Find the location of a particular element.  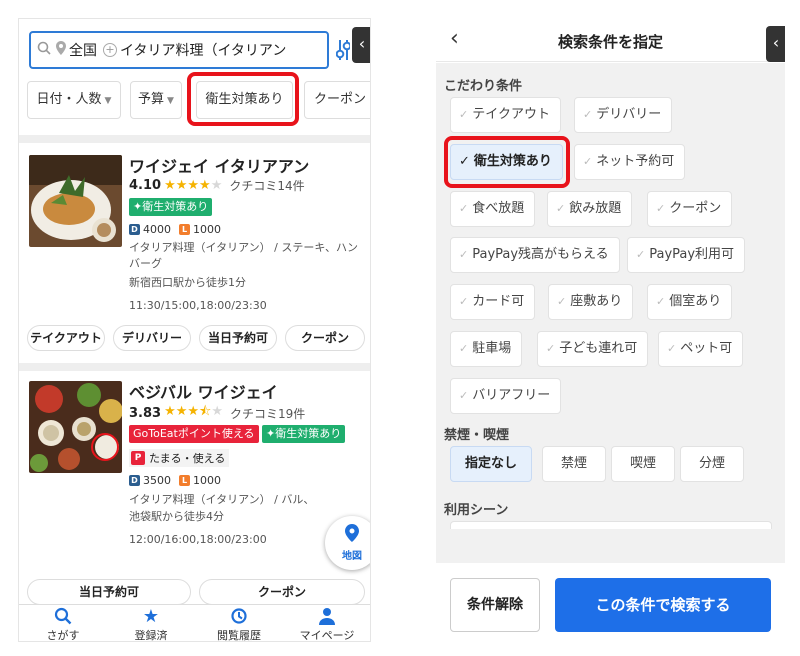

dinner-price: 4000 is located at coordinates (157, 229).